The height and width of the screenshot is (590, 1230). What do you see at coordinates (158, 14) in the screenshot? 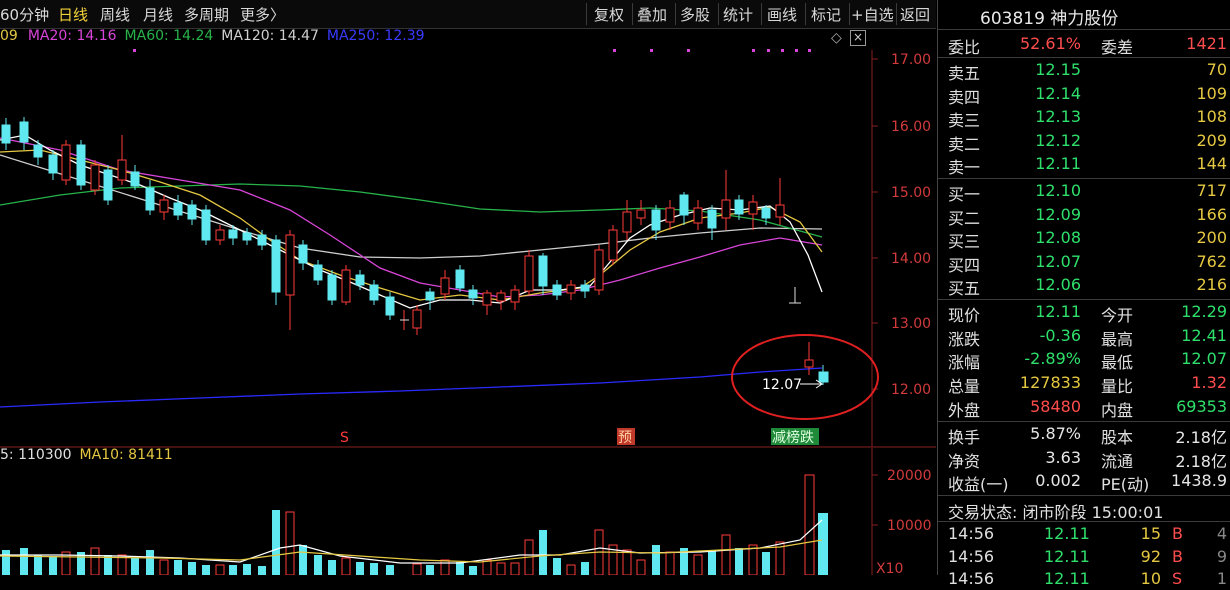
I see `tab-monthly: 月线` at bounding box center [158, 14].